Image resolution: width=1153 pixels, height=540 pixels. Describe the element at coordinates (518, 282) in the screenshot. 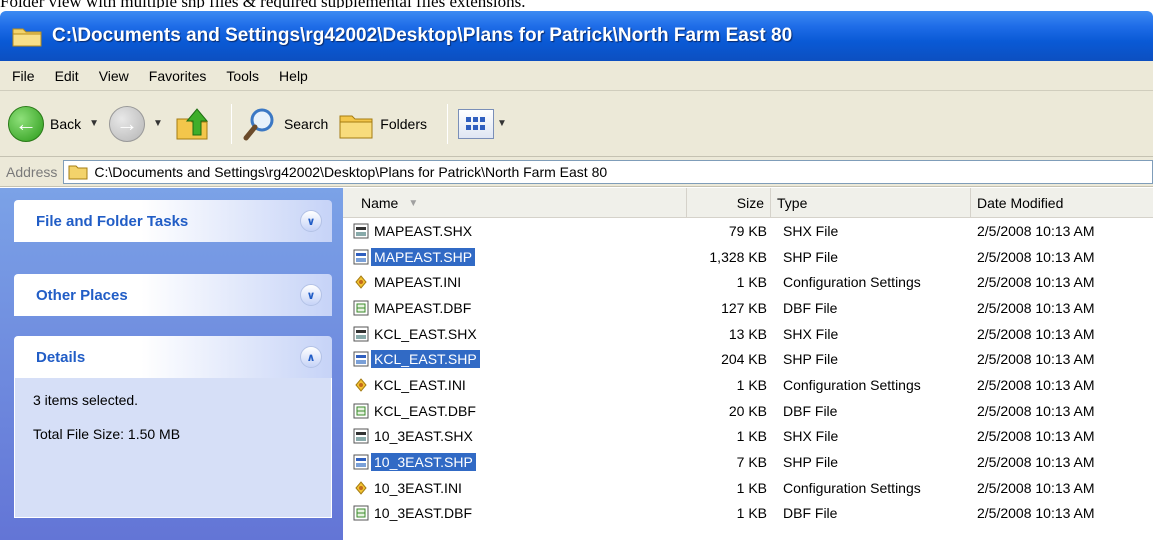

I see `file-name-cell: MAPEAST.INI` at that location.